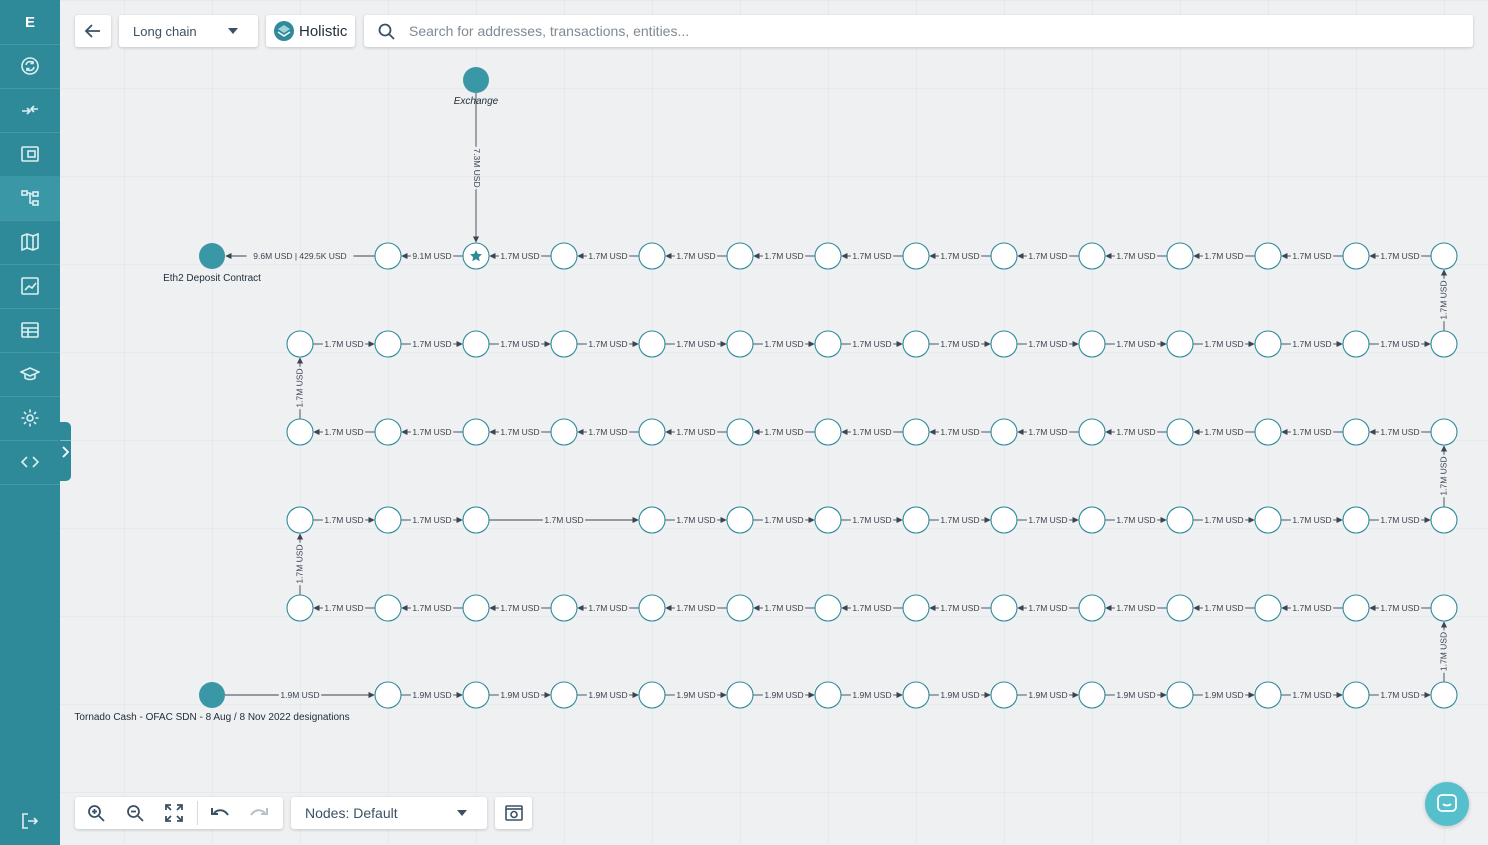  Describe the element at coordinates (212, 256) in the screenshot. I see `eth2-deposit-node` at that location.